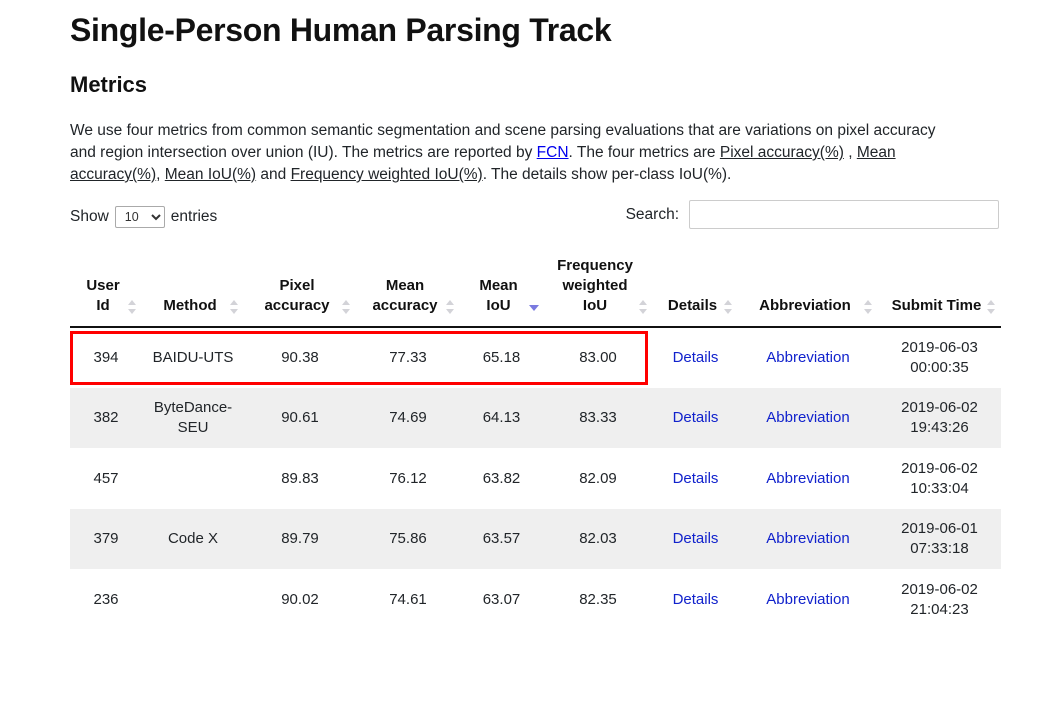 The height and width of the screenshot is (723, 1061). What do you see at coordinates (939, 599) in the screenshot?
I see `cell-submit-time: 2019-06-02 21:04:23` at bounding box center [939, 599].